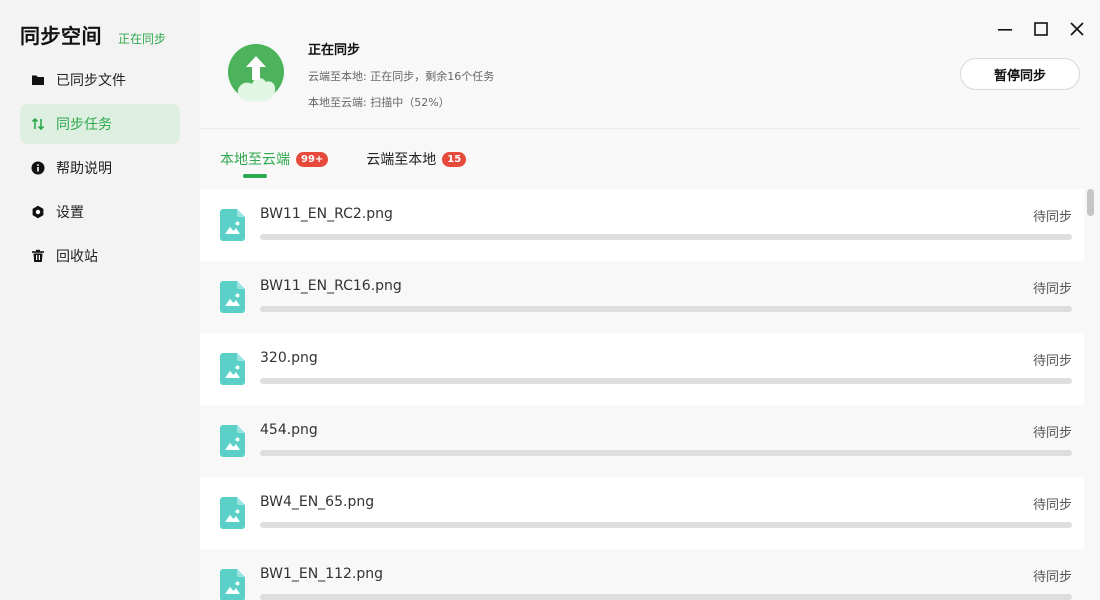 The width and height of the screenshot is (1100, 600). Describe the element at coordinates (642, 297) in the screenshot. I see `list-item: BW11_EN_RC16.png 待同步` at that location.